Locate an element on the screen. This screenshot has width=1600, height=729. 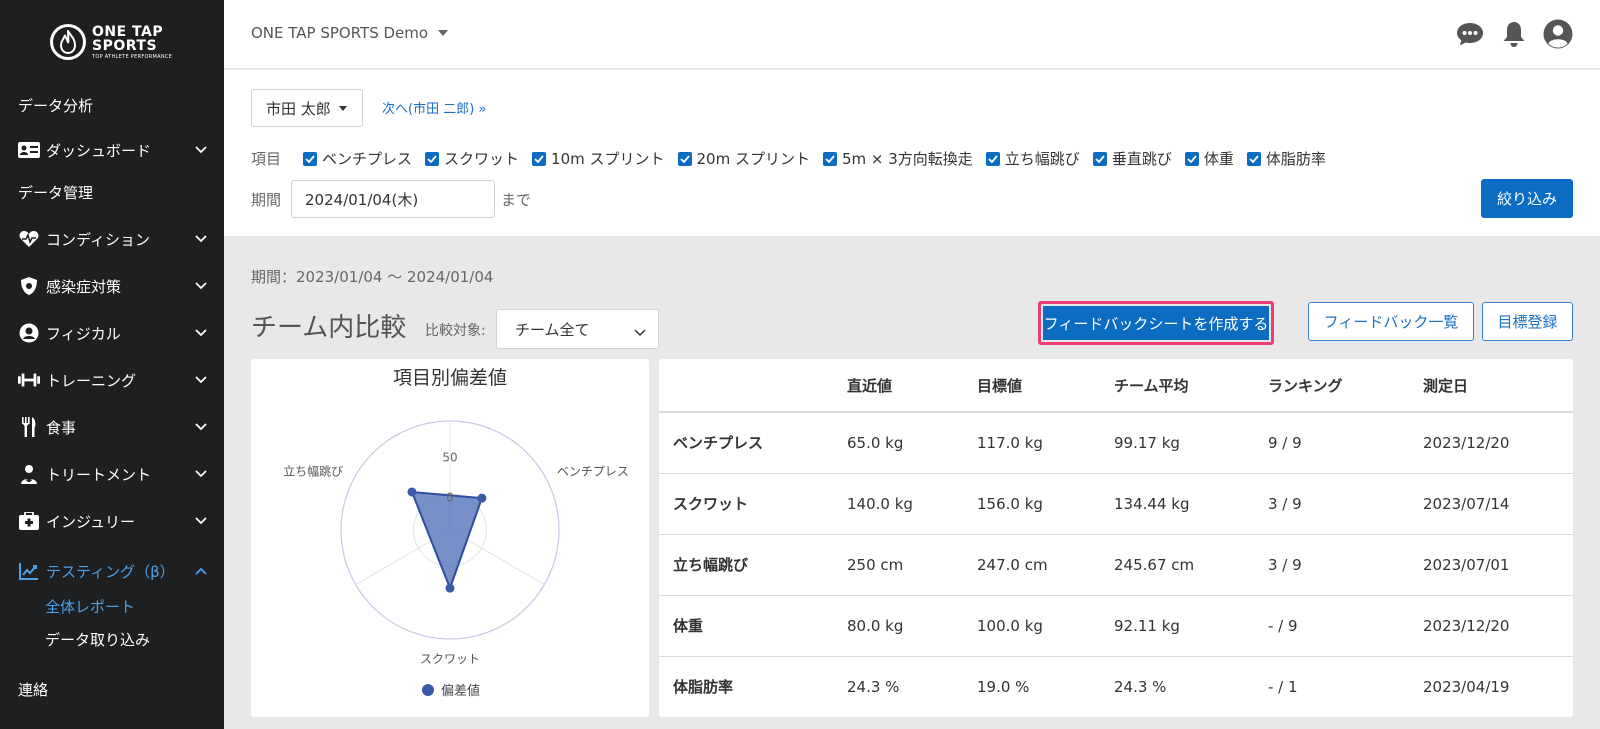
cell-target: 156.0 kg is located at coordinates (1045, 504).